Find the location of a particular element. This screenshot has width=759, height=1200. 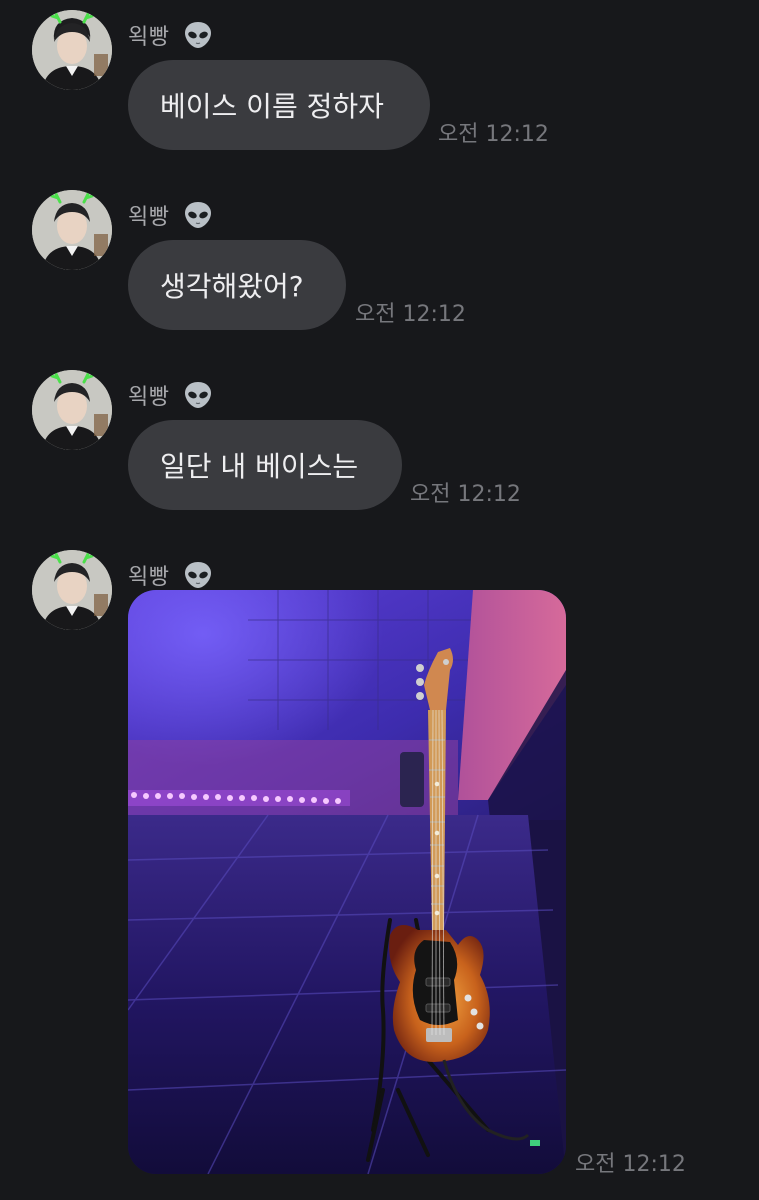

message-bubble: 생각해왔어? is located at coordinates (237, 285).